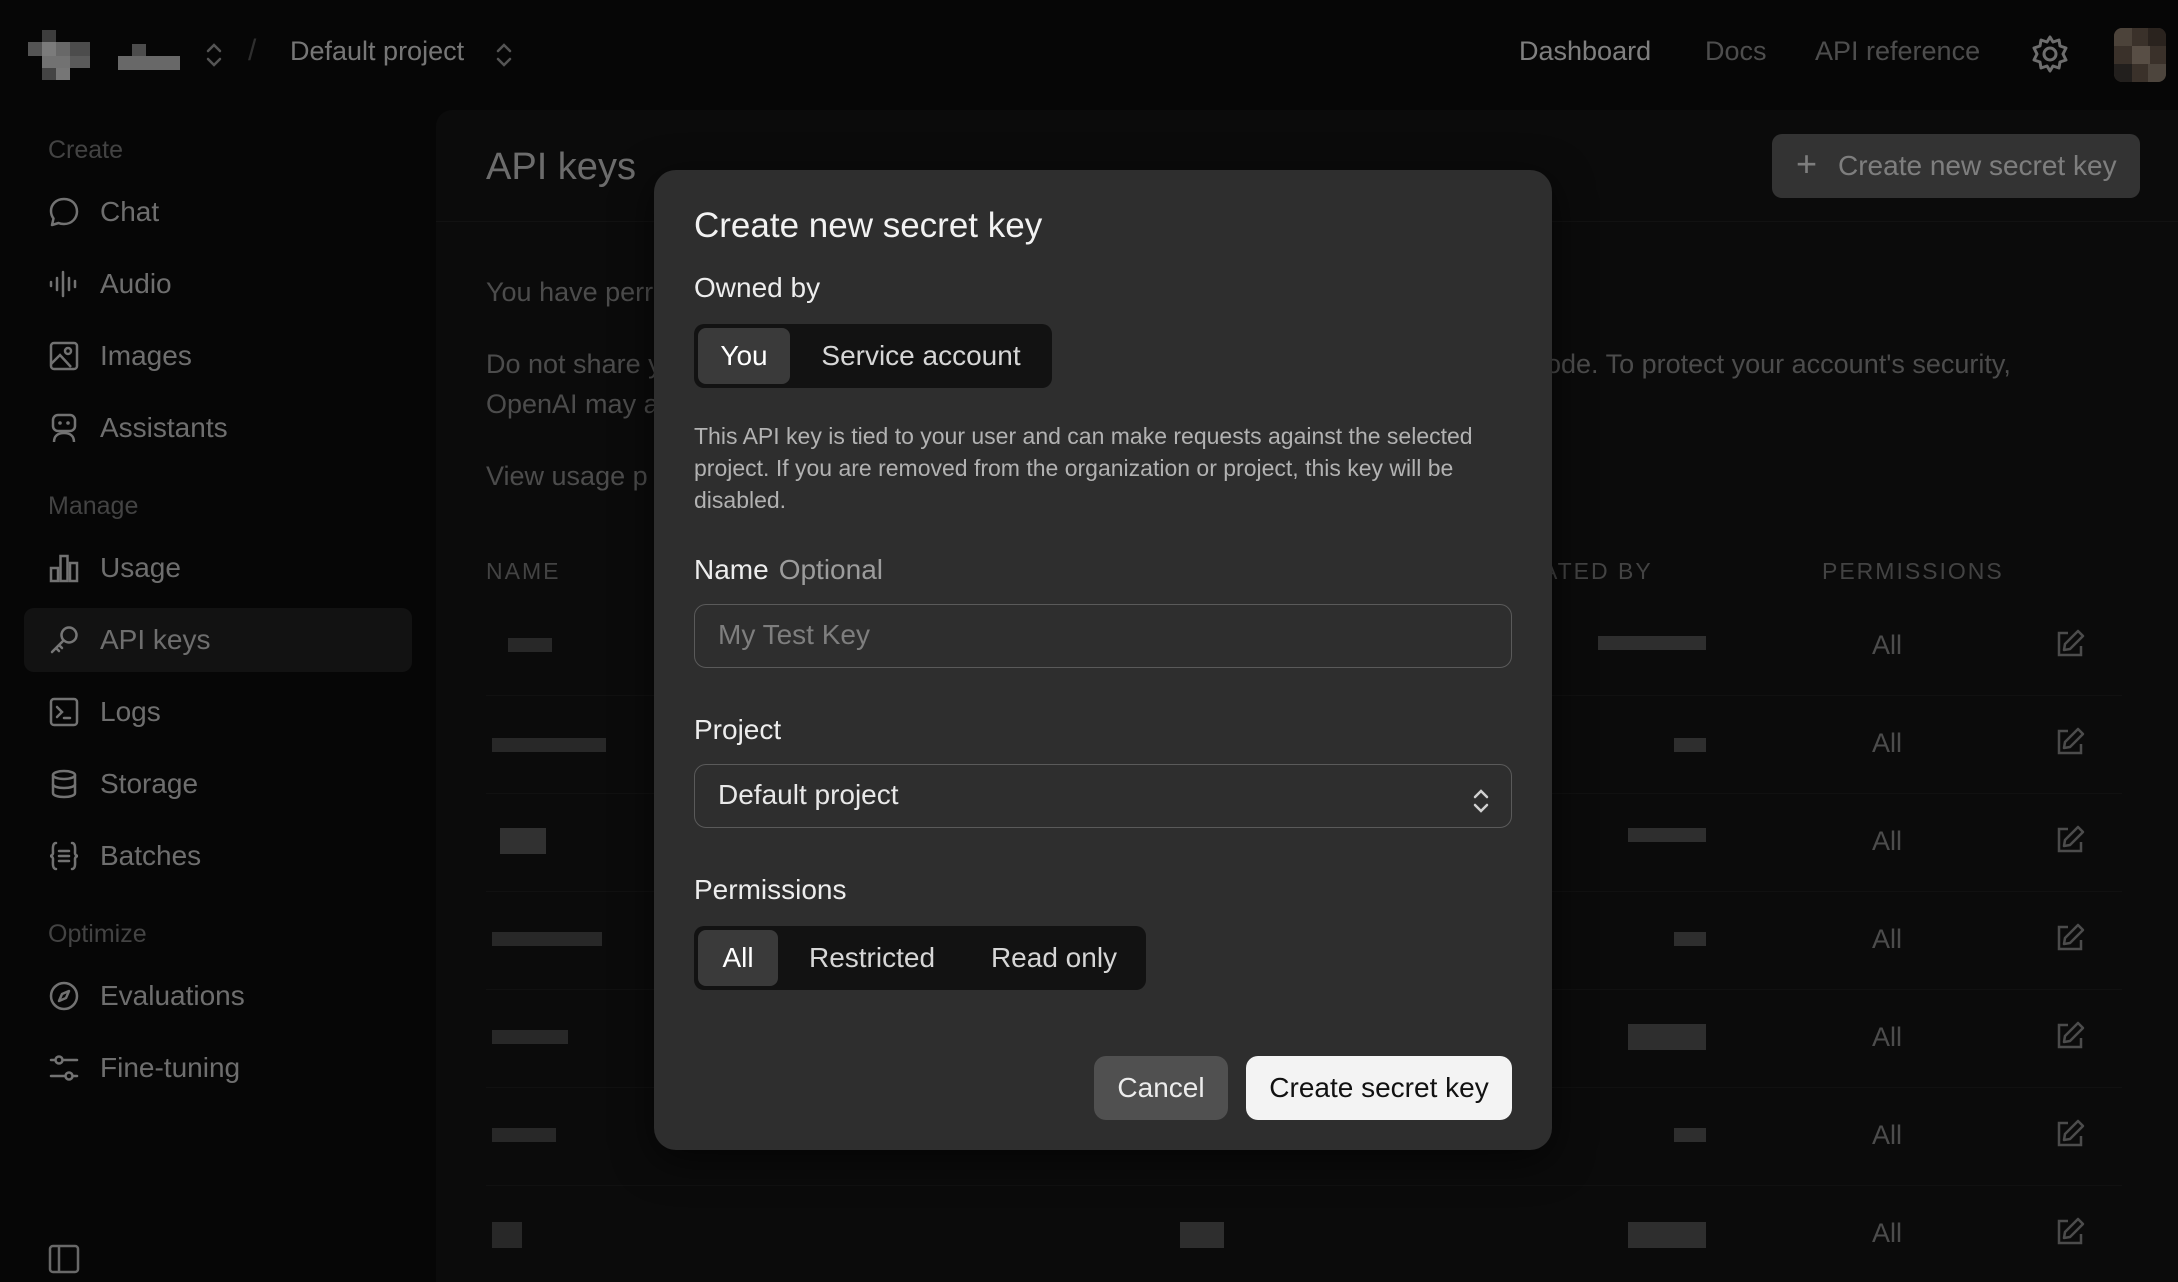 This screenshot has height=1282, width=2178. What do you see at coordinates (738, 729) in the screenshot?
I see `project-label: Project` at bounding box center [738, 729].